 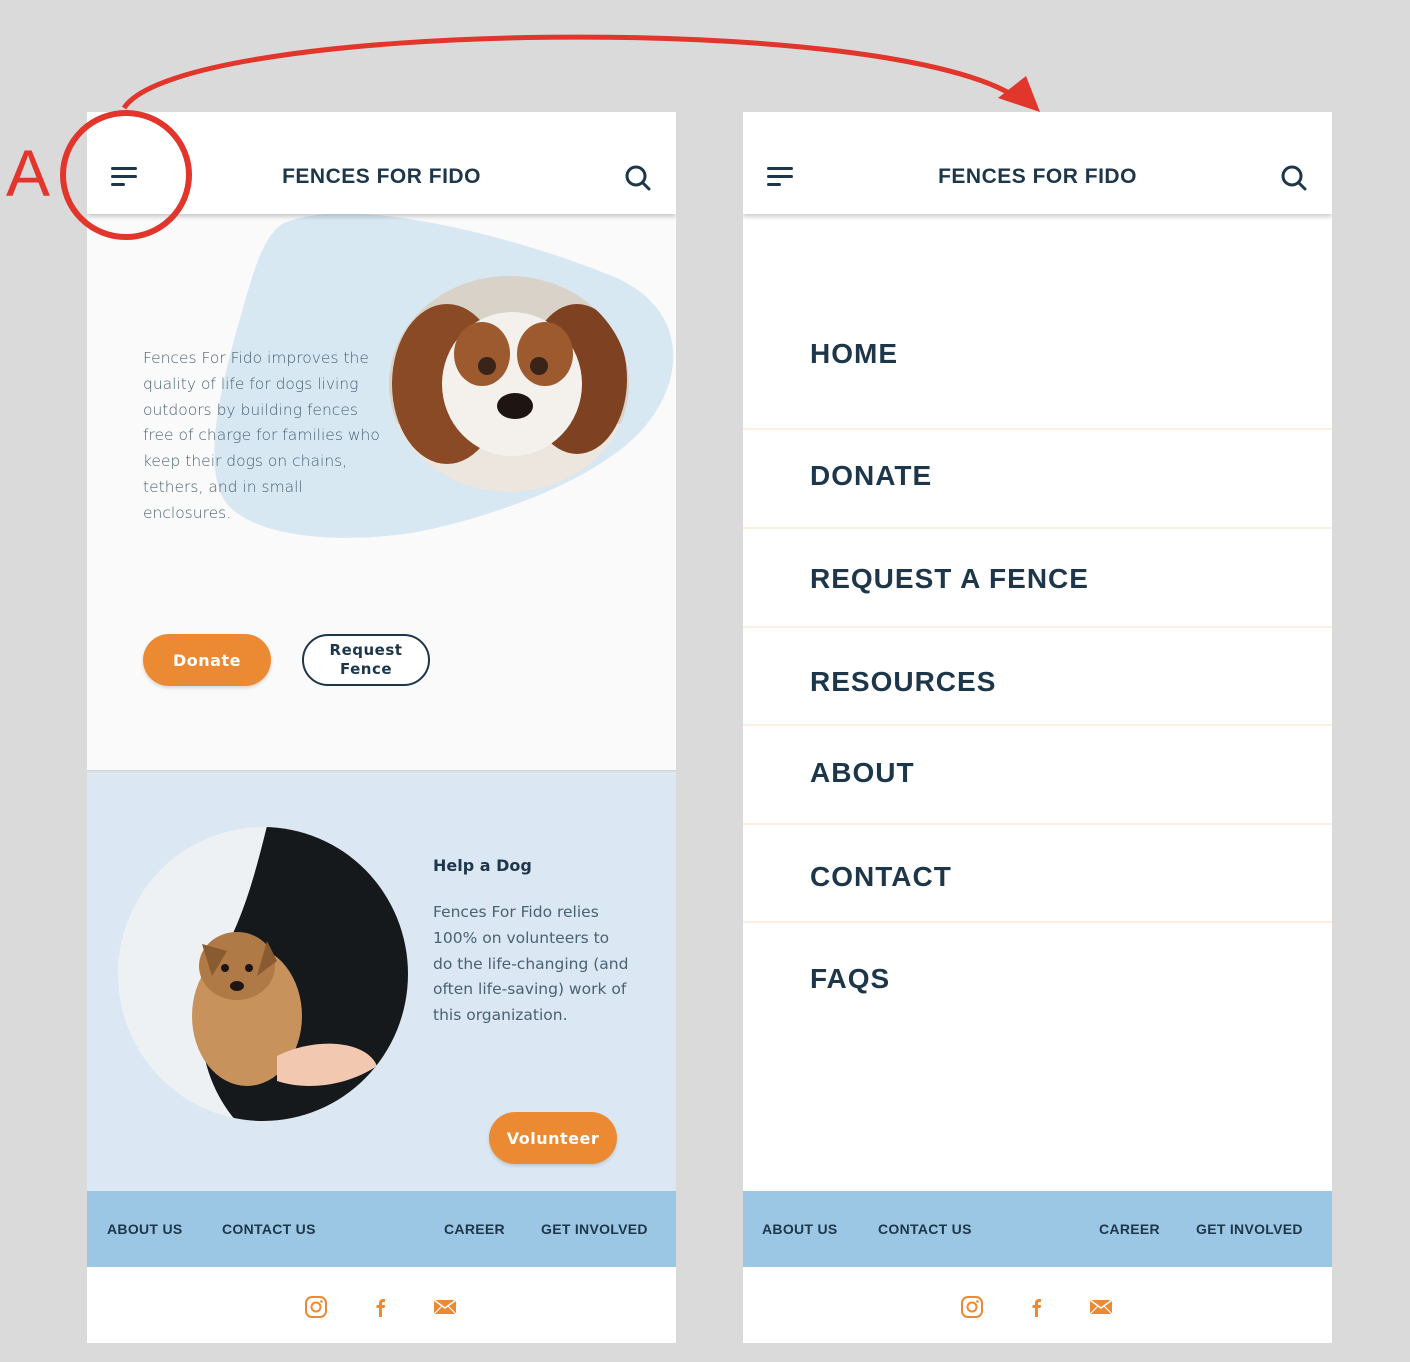 I want to click on menu-item-request-a-fence: REQUEST A FENCE, so click(x=1037, y=578).